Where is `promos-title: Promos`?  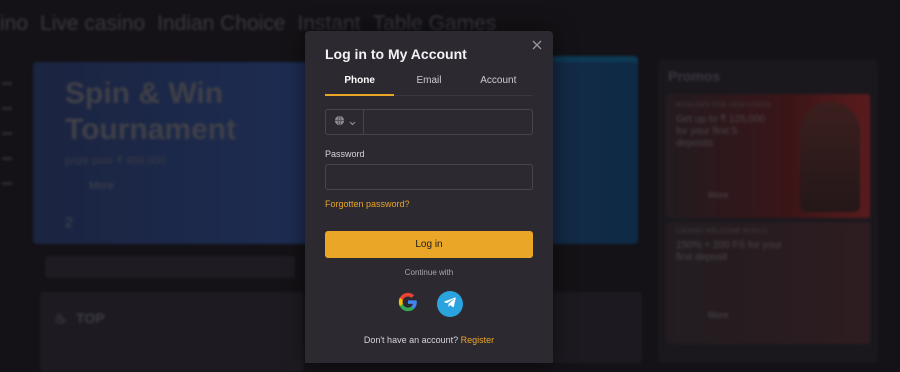 promos-title: Promos is located at coordinates (694, 76).